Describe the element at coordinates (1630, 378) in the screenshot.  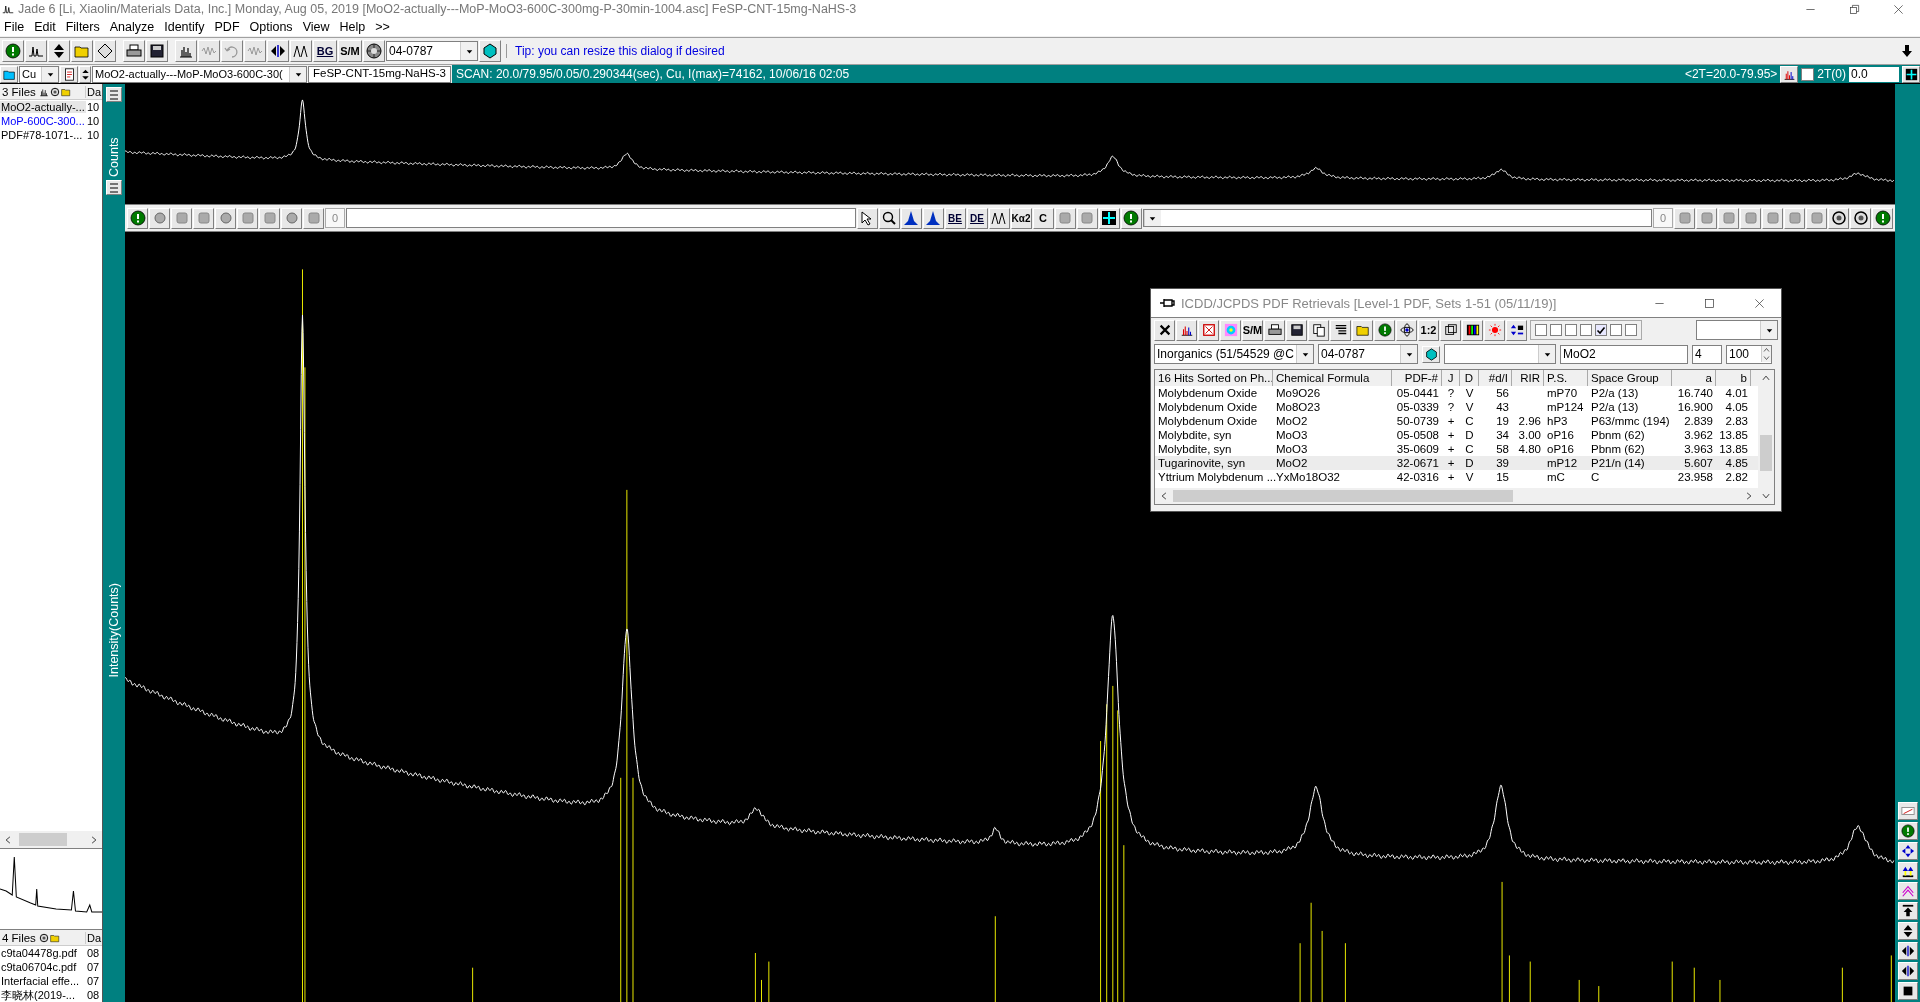
I see `column-header: Space Group` at that location.